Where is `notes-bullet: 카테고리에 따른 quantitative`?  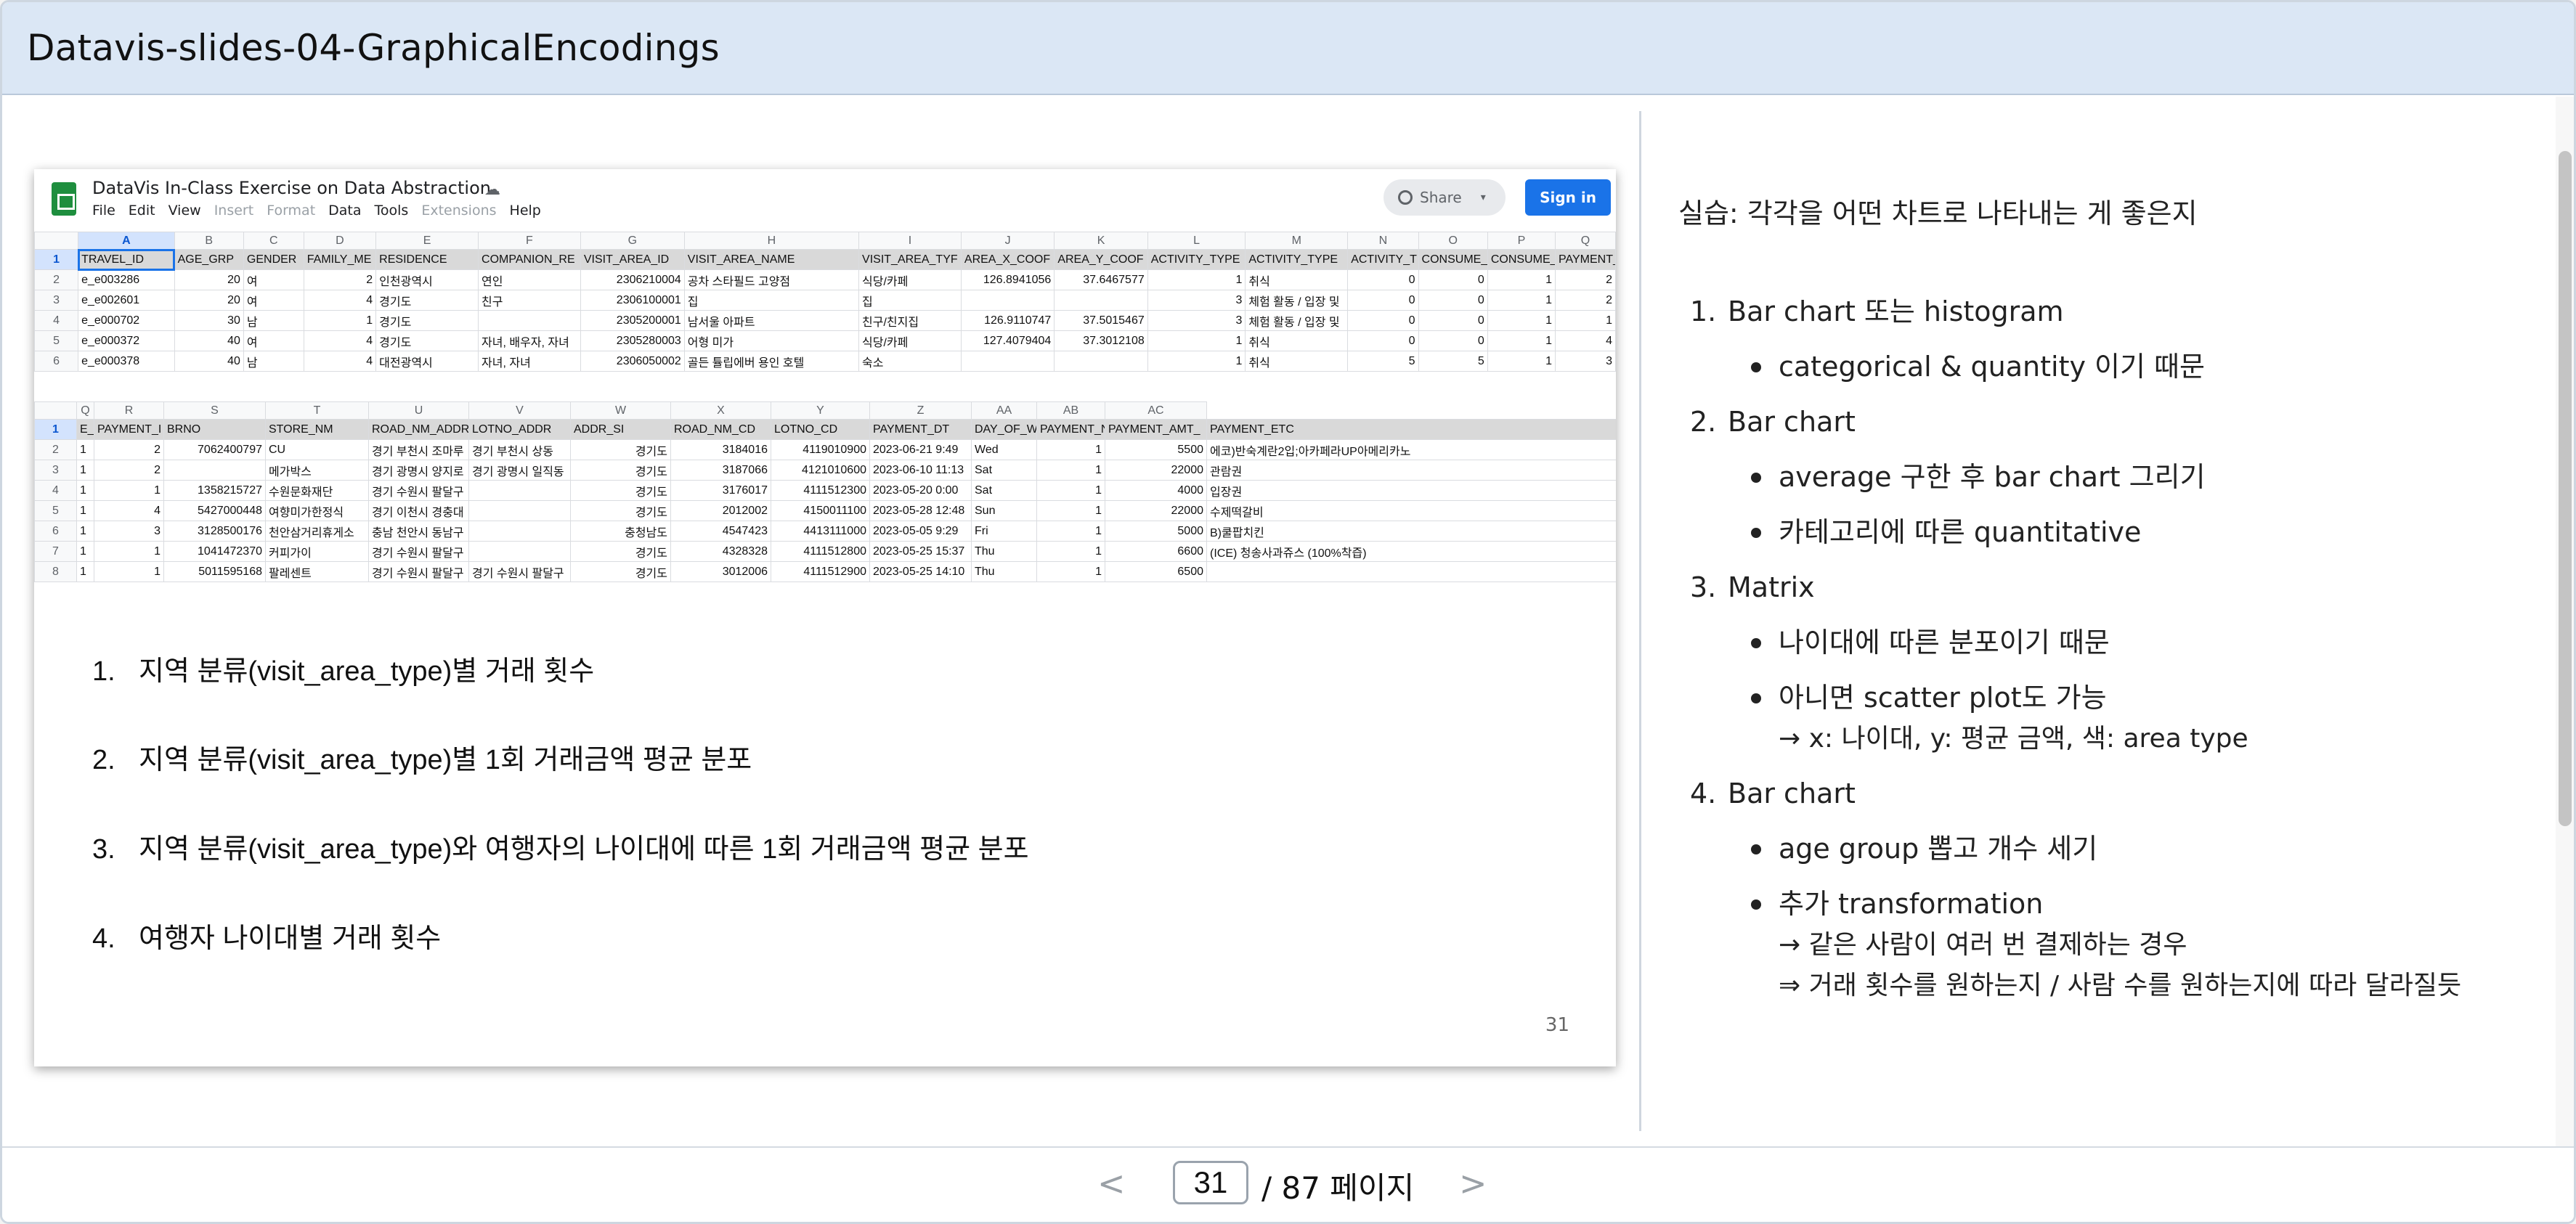 notes-bullet: 카테고리에 따른 quantitative is located at coordinates (2106, 532).